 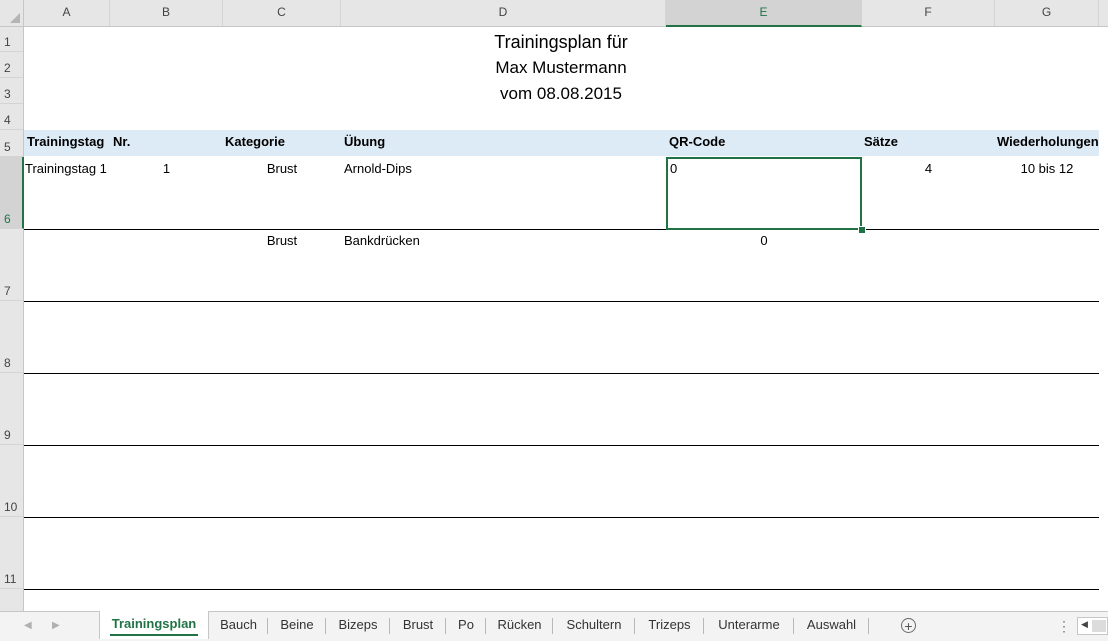 I want to click on tab-label: Bizeps, so click(x=358, y=624).